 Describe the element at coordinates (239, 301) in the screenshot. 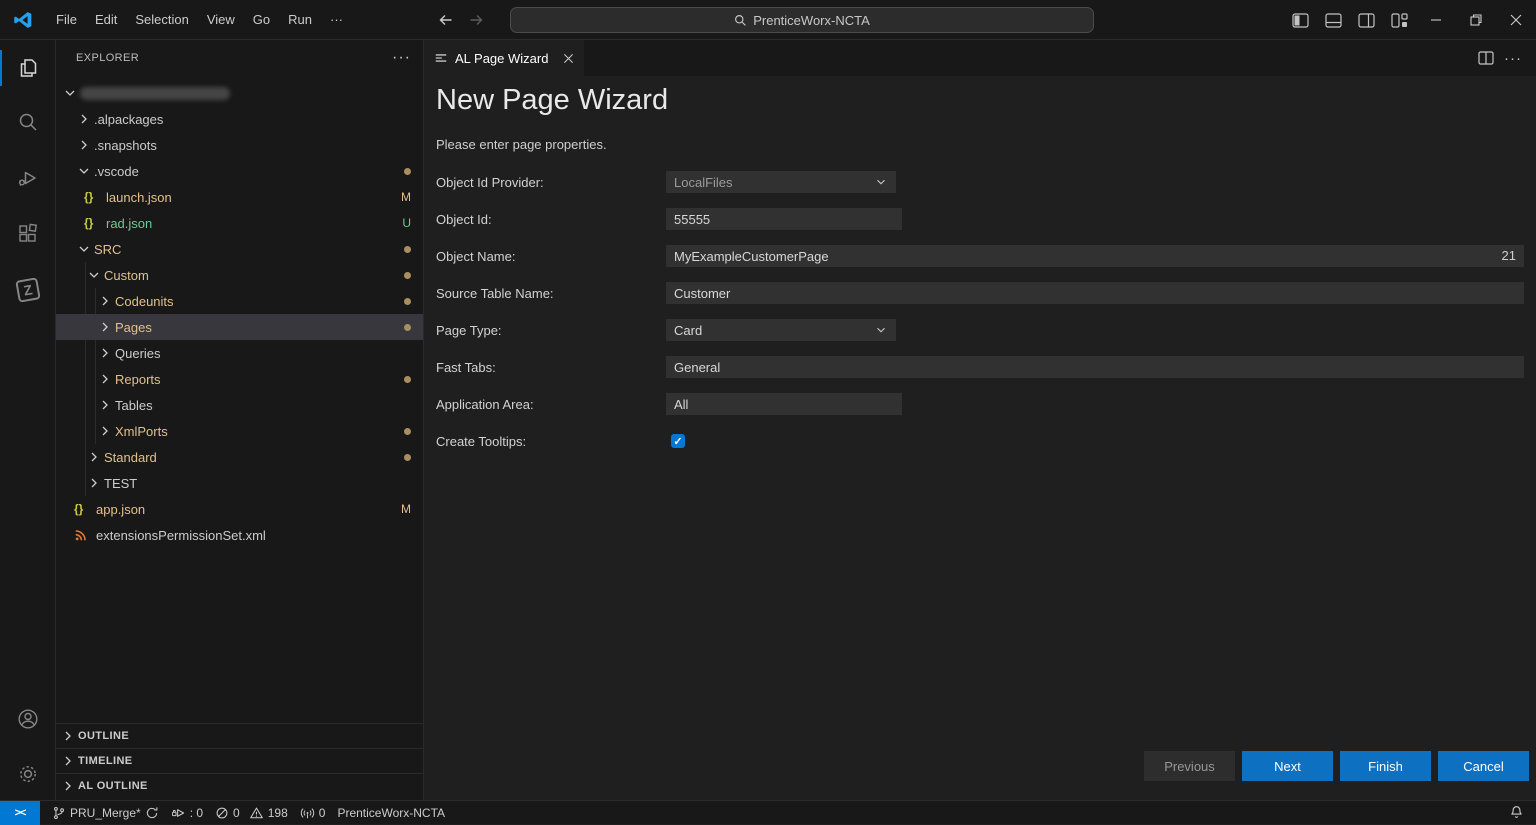

I see `tree-item-codeunits: Codeunits` at that location.